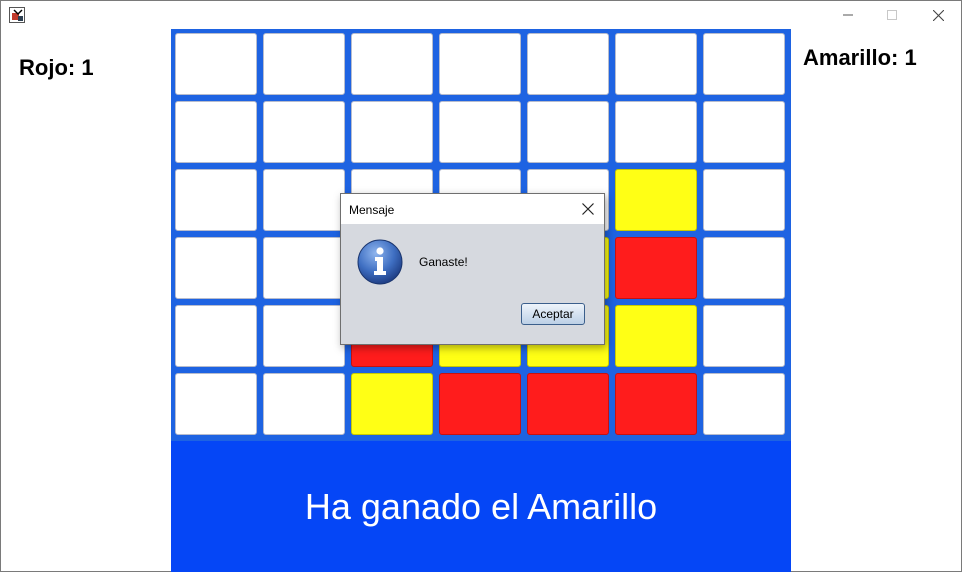 The image size is (962, 572). I want to click on title-bar, so click(481, 15).